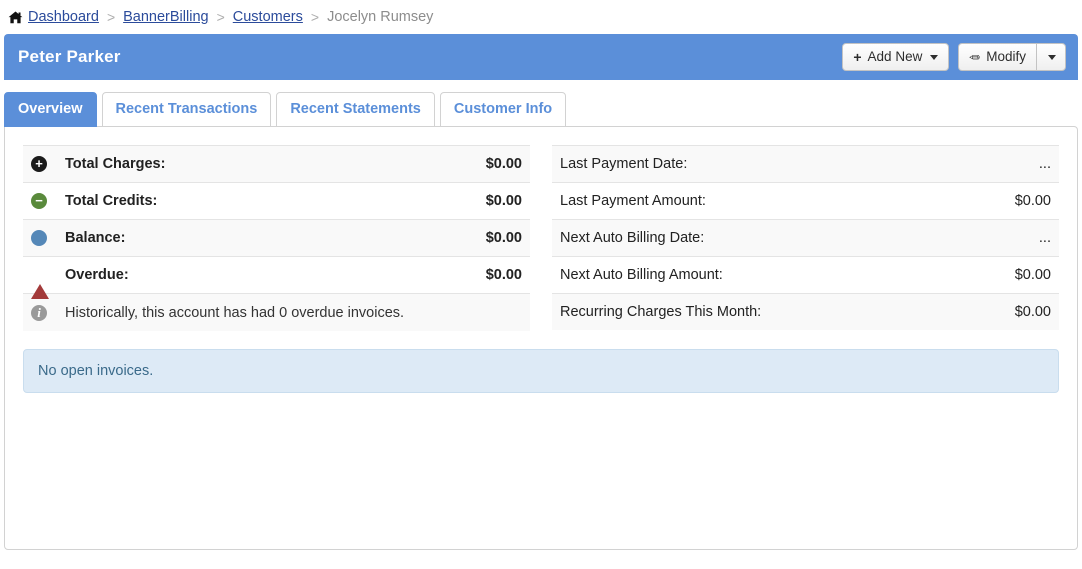 This screenshot has height=569, width=1082. I want to click on warning-triangle-icon, so click(40, 284).